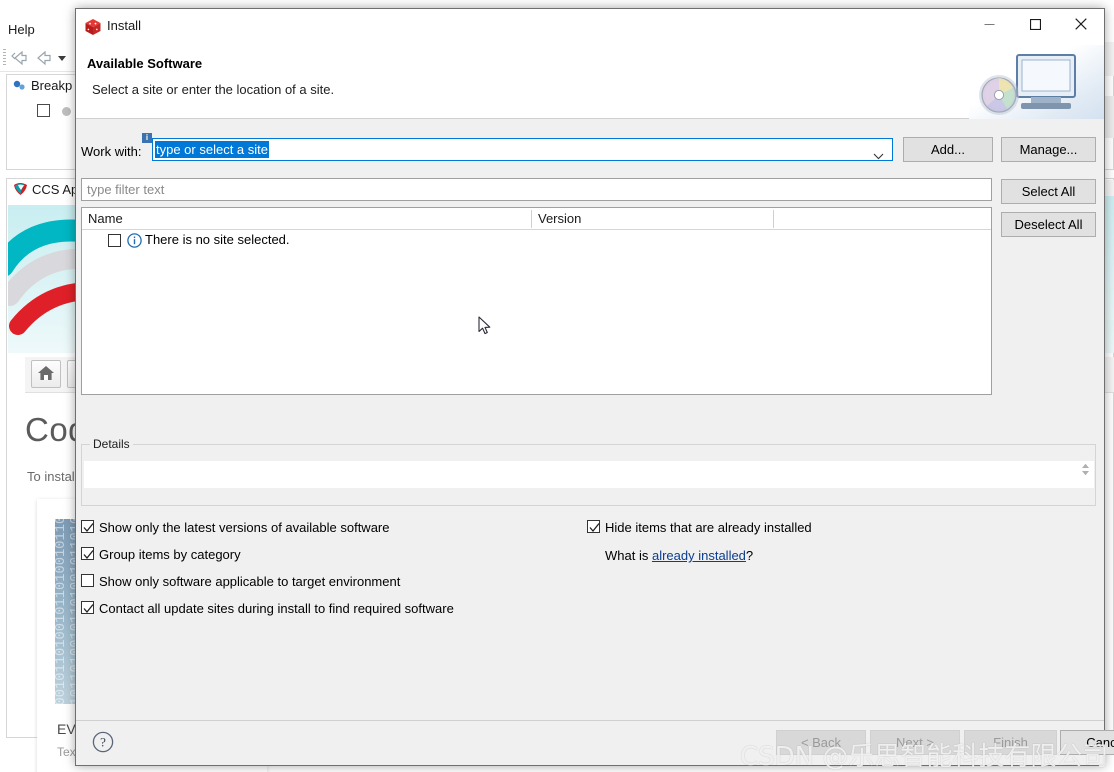 The width and height of the screenshot is (1114, 772). I want to click on help-button: ?, so click(103, 742).